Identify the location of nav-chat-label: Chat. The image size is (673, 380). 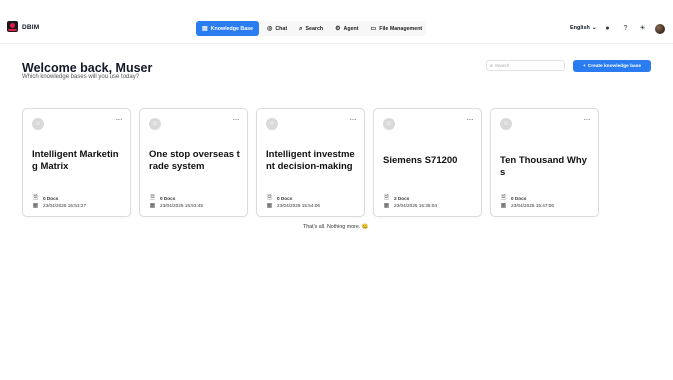
(281, 28).